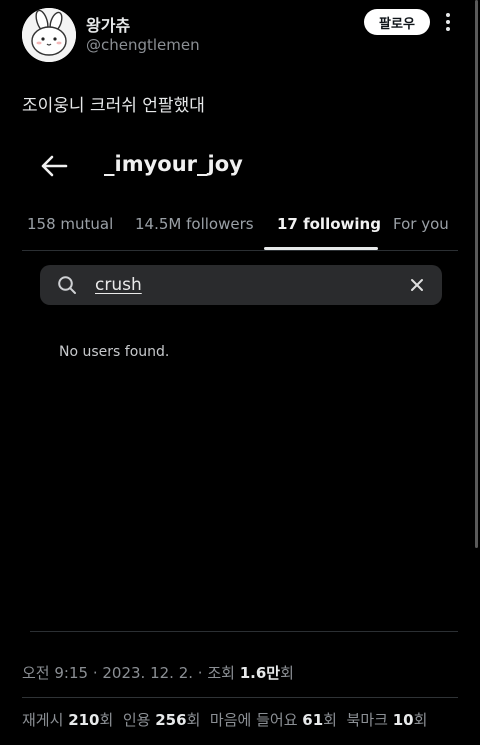  What do you see at coordinates (329, 224) in the screenshot?
I see `tab-following: 17 following` at bounding box center [329, 224].